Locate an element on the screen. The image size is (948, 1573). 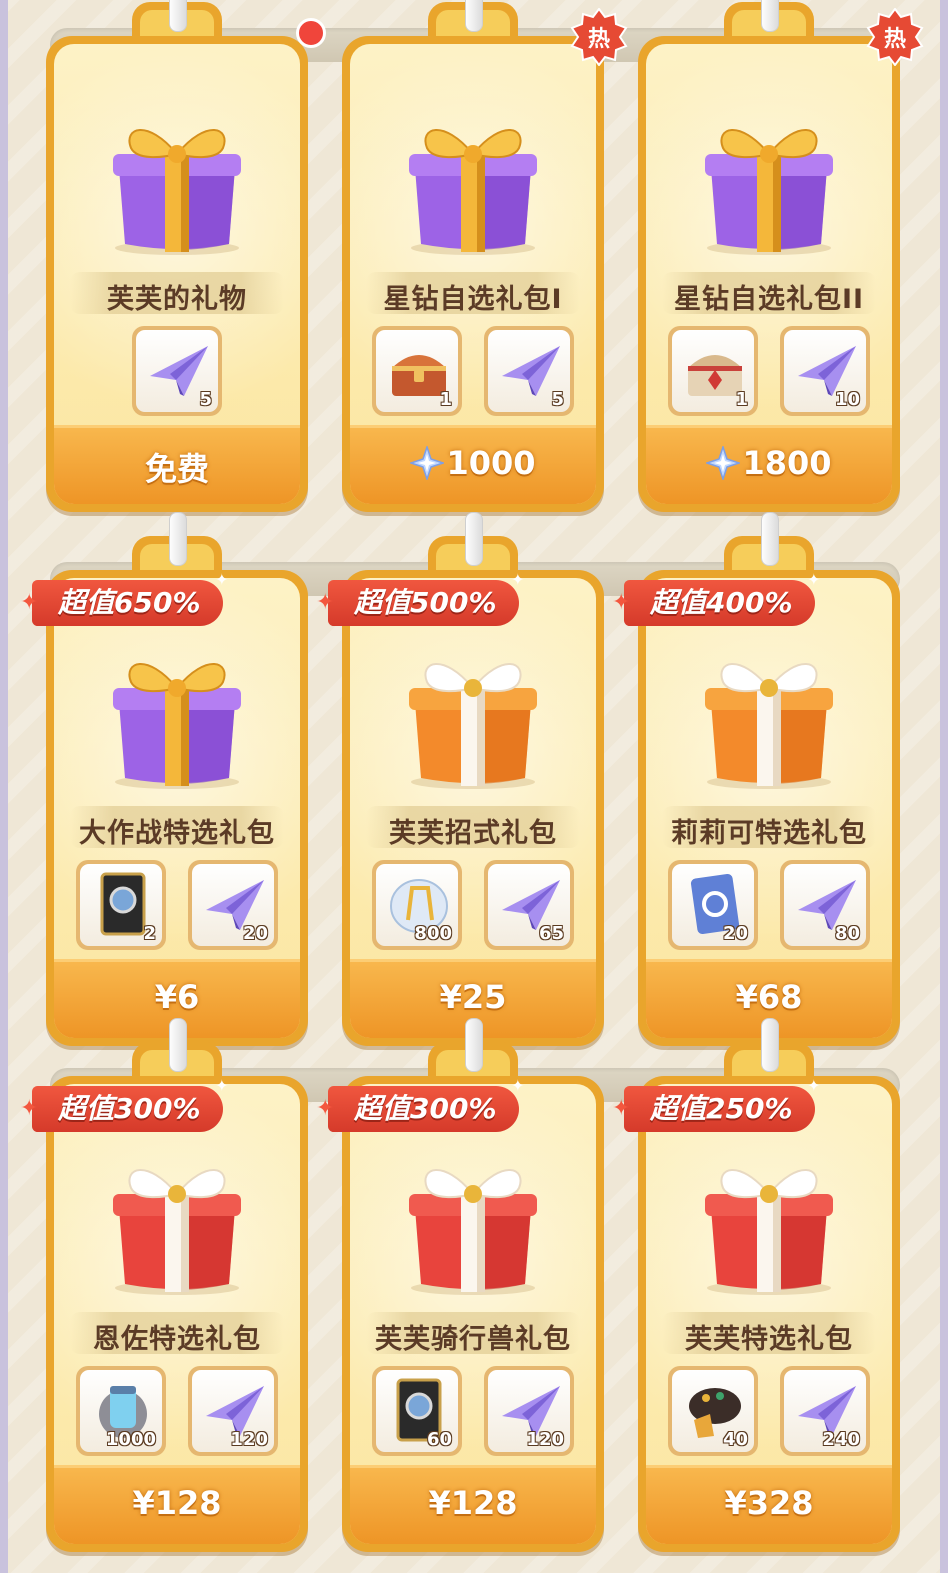
price-label: 1000 is located at coordinates (491, 463).